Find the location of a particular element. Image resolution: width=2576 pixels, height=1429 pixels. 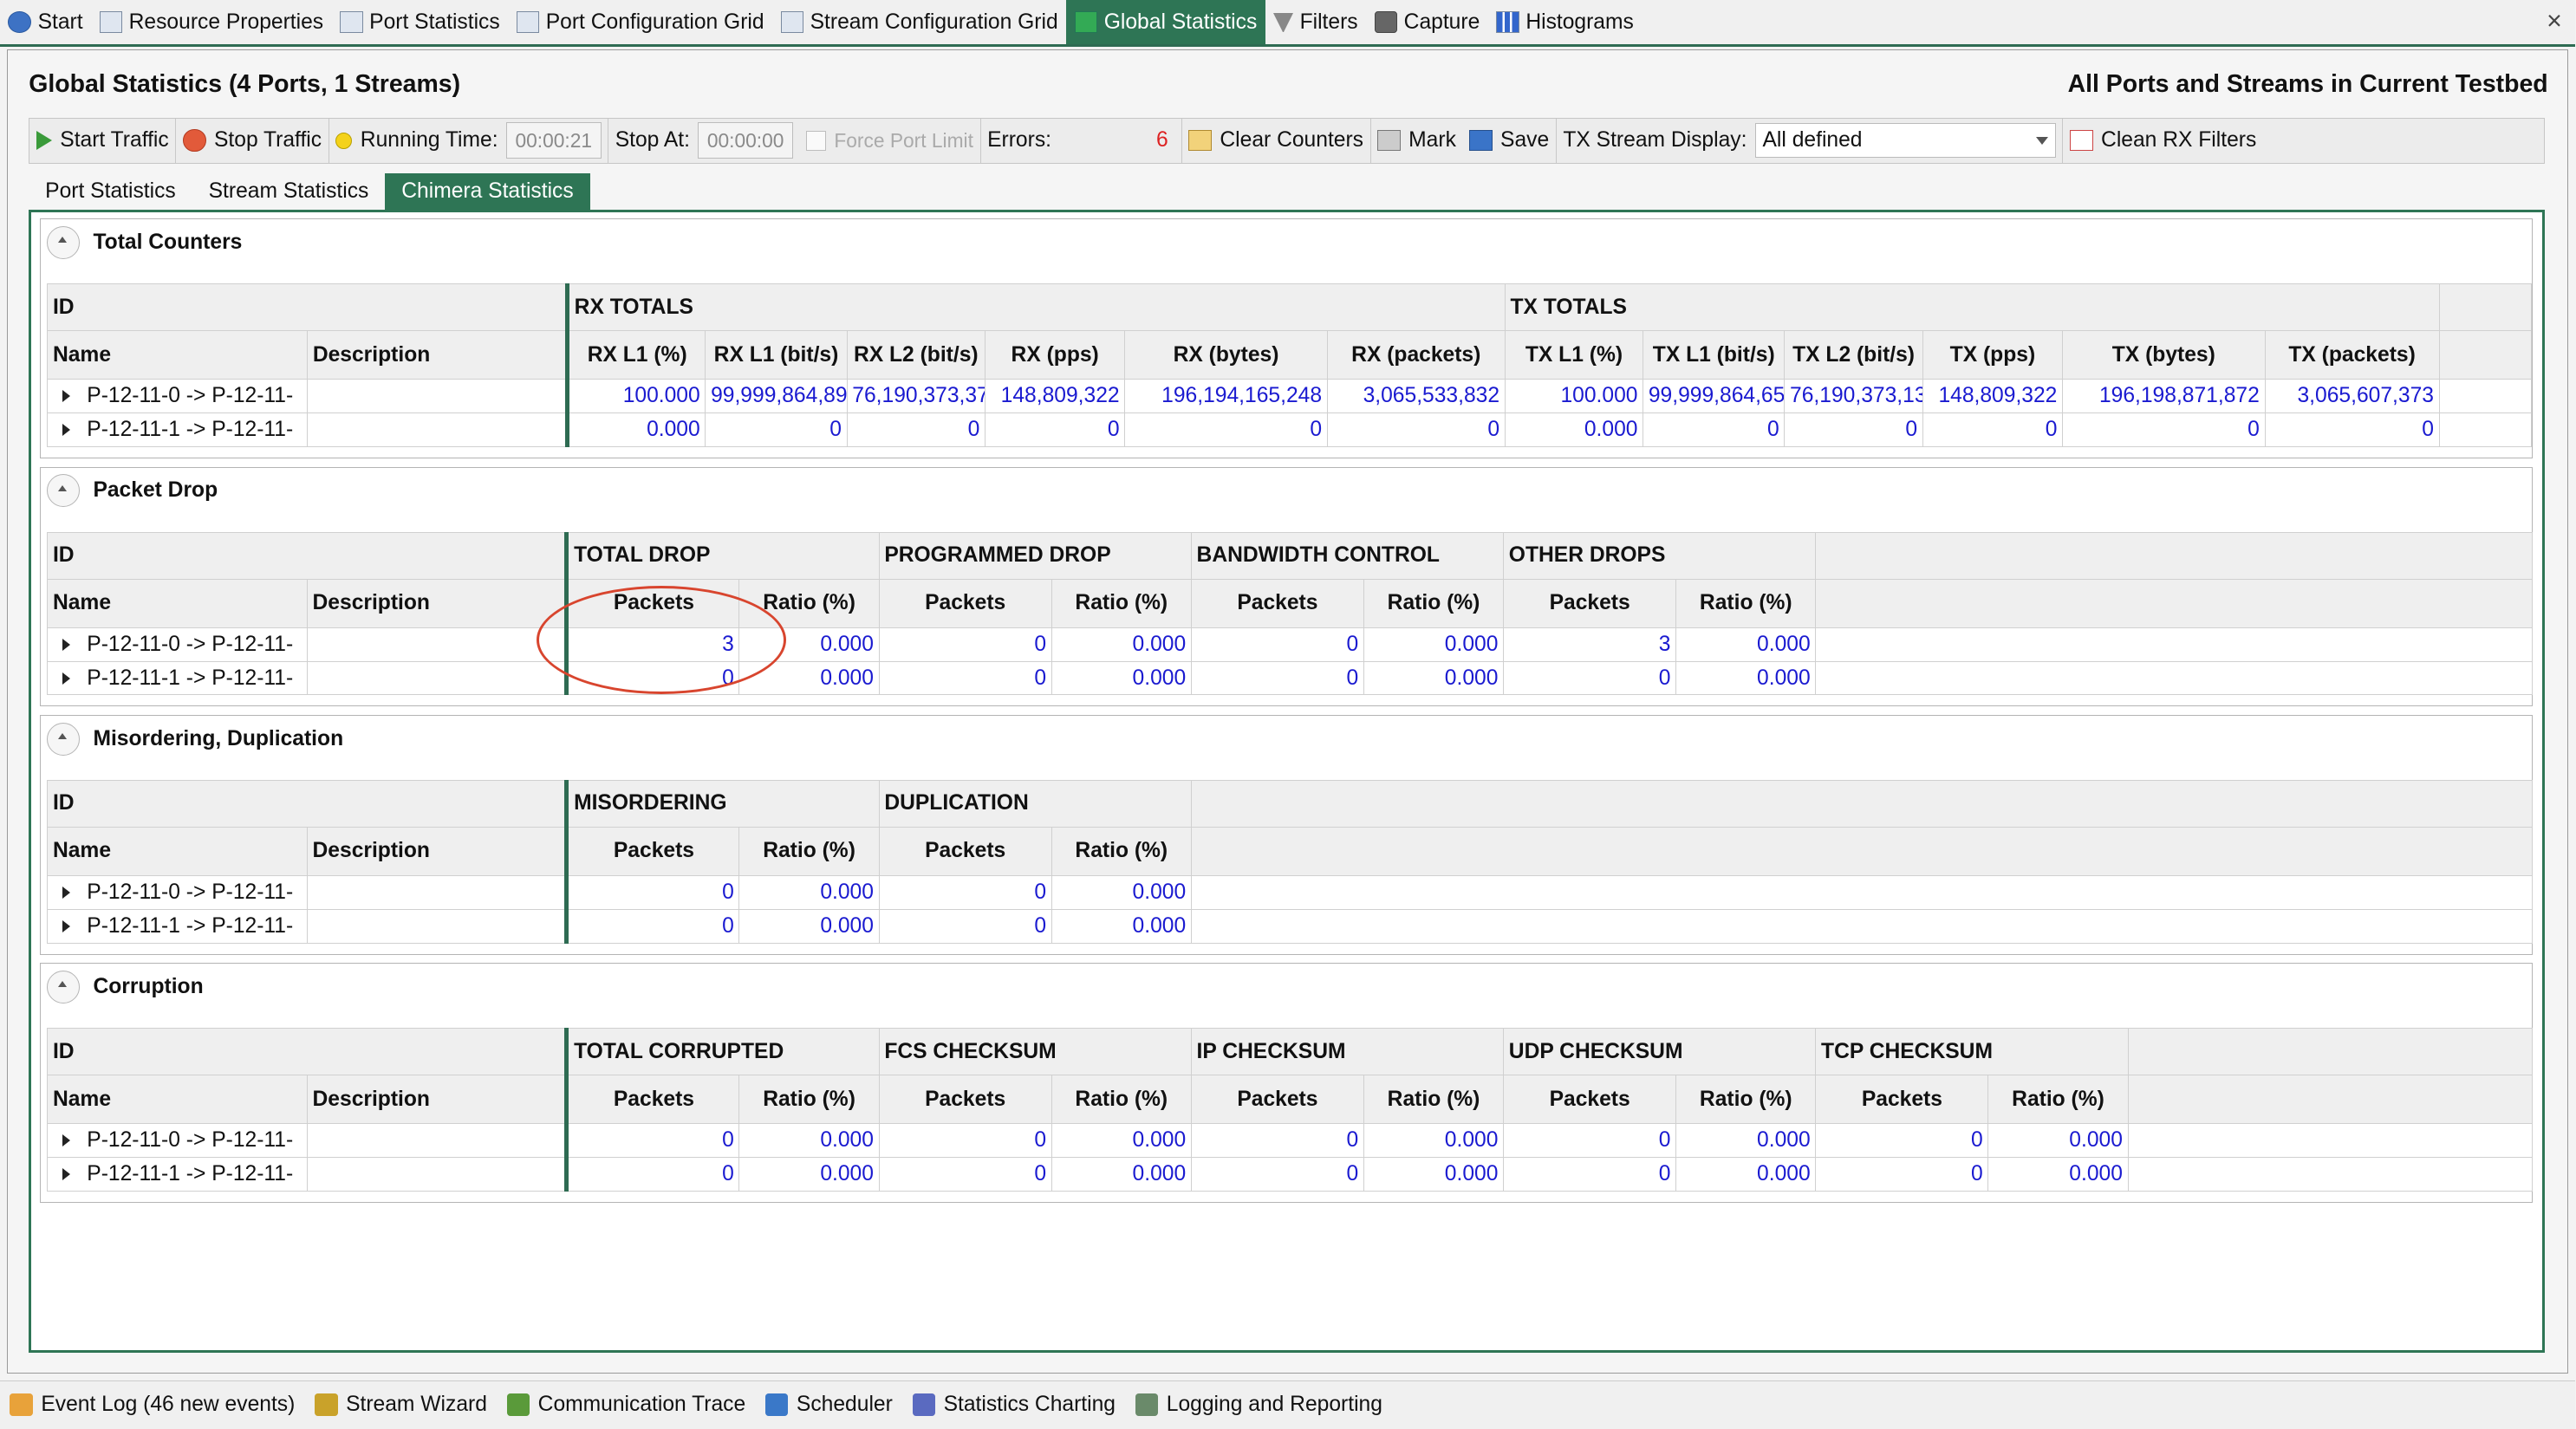

start-traffic-button: Start Traffic is located at coordinates (103, 140).